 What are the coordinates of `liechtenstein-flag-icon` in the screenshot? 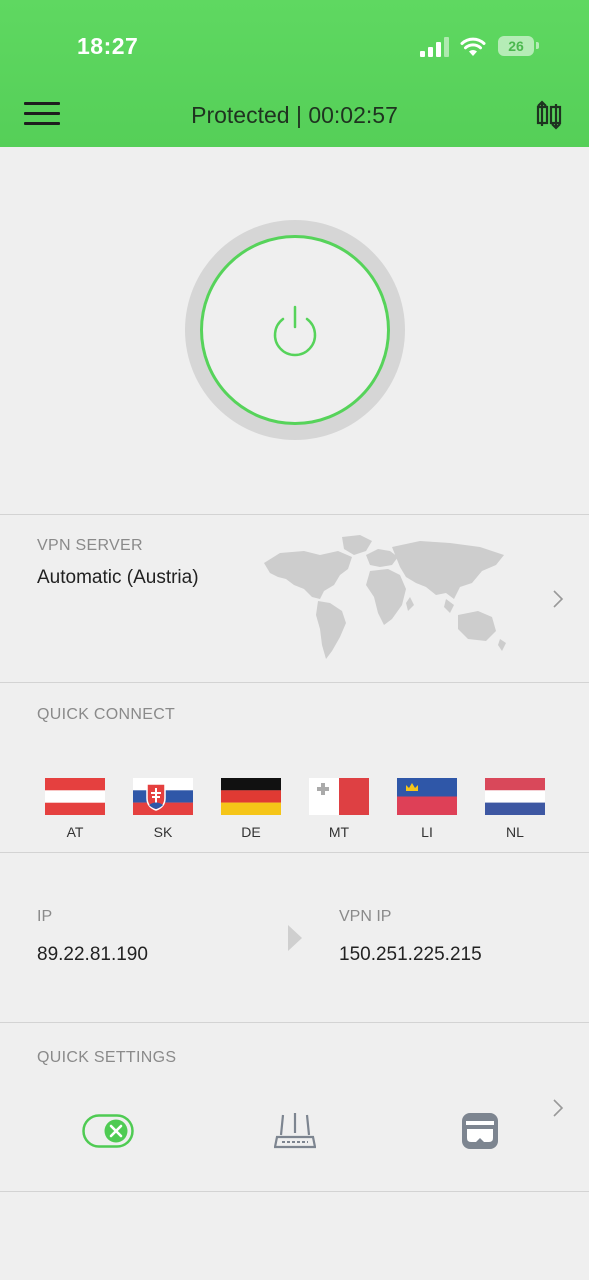 It's located at (427, 796).